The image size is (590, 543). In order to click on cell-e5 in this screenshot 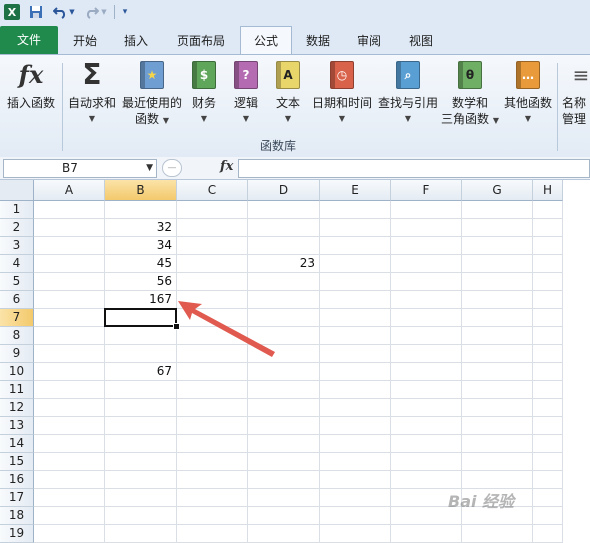, I will do `click(355, 282)`.